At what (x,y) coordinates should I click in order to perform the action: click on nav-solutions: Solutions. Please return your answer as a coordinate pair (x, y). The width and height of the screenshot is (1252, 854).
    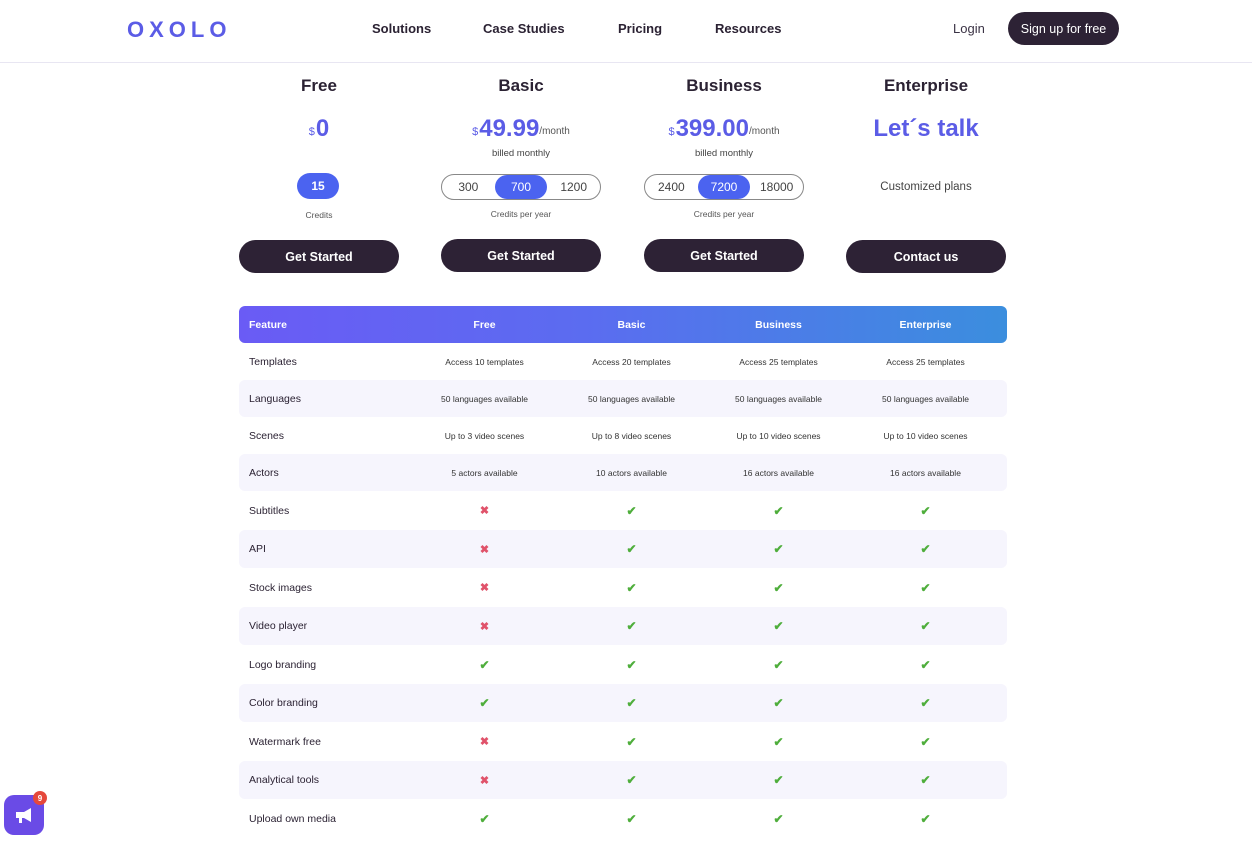
    Looking at the image, I should click on (401, 28).